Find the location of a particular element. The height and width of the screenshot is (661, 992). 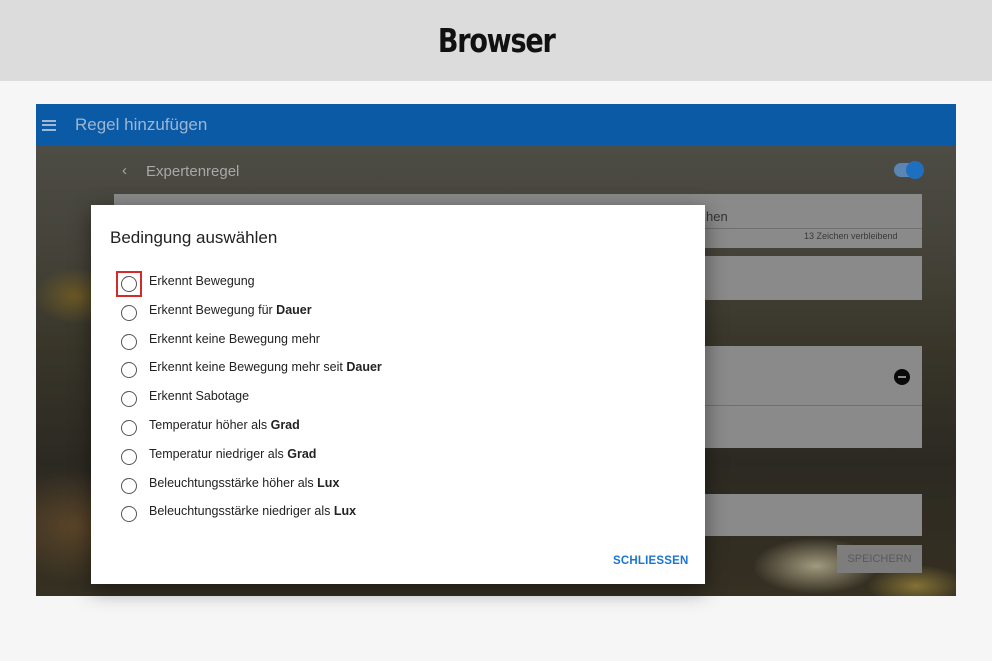

condition-option-label: Temperatur höher als Grad is located at coordinates (224, 425).